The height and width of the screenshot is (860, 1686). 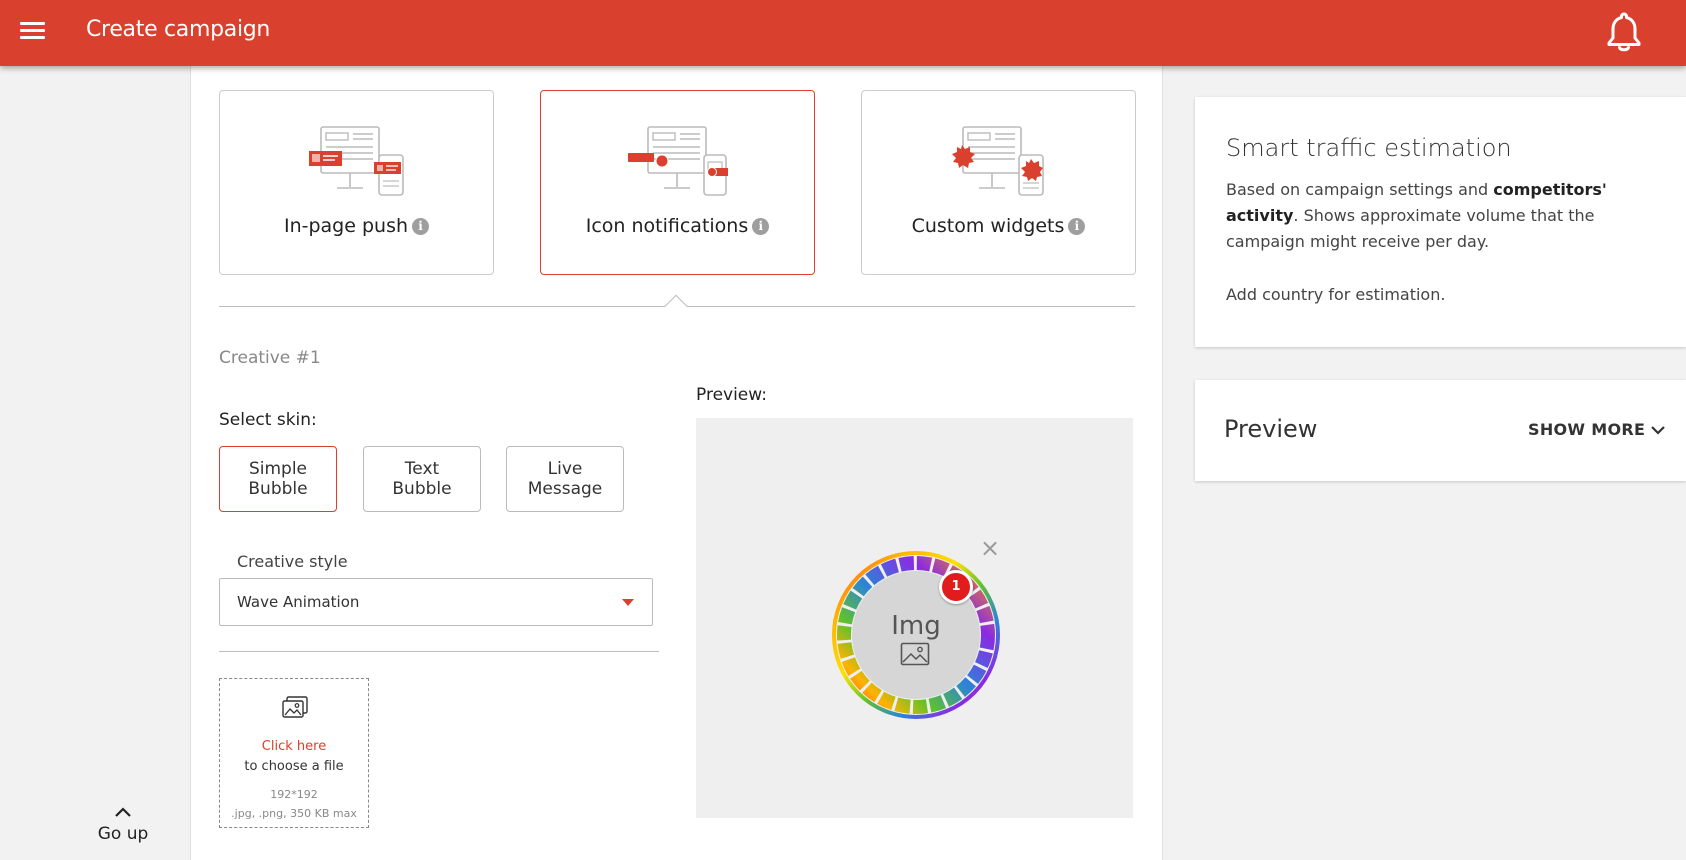 I want to click on in-page-push-illustration-icon, so click(x=356, y=161).